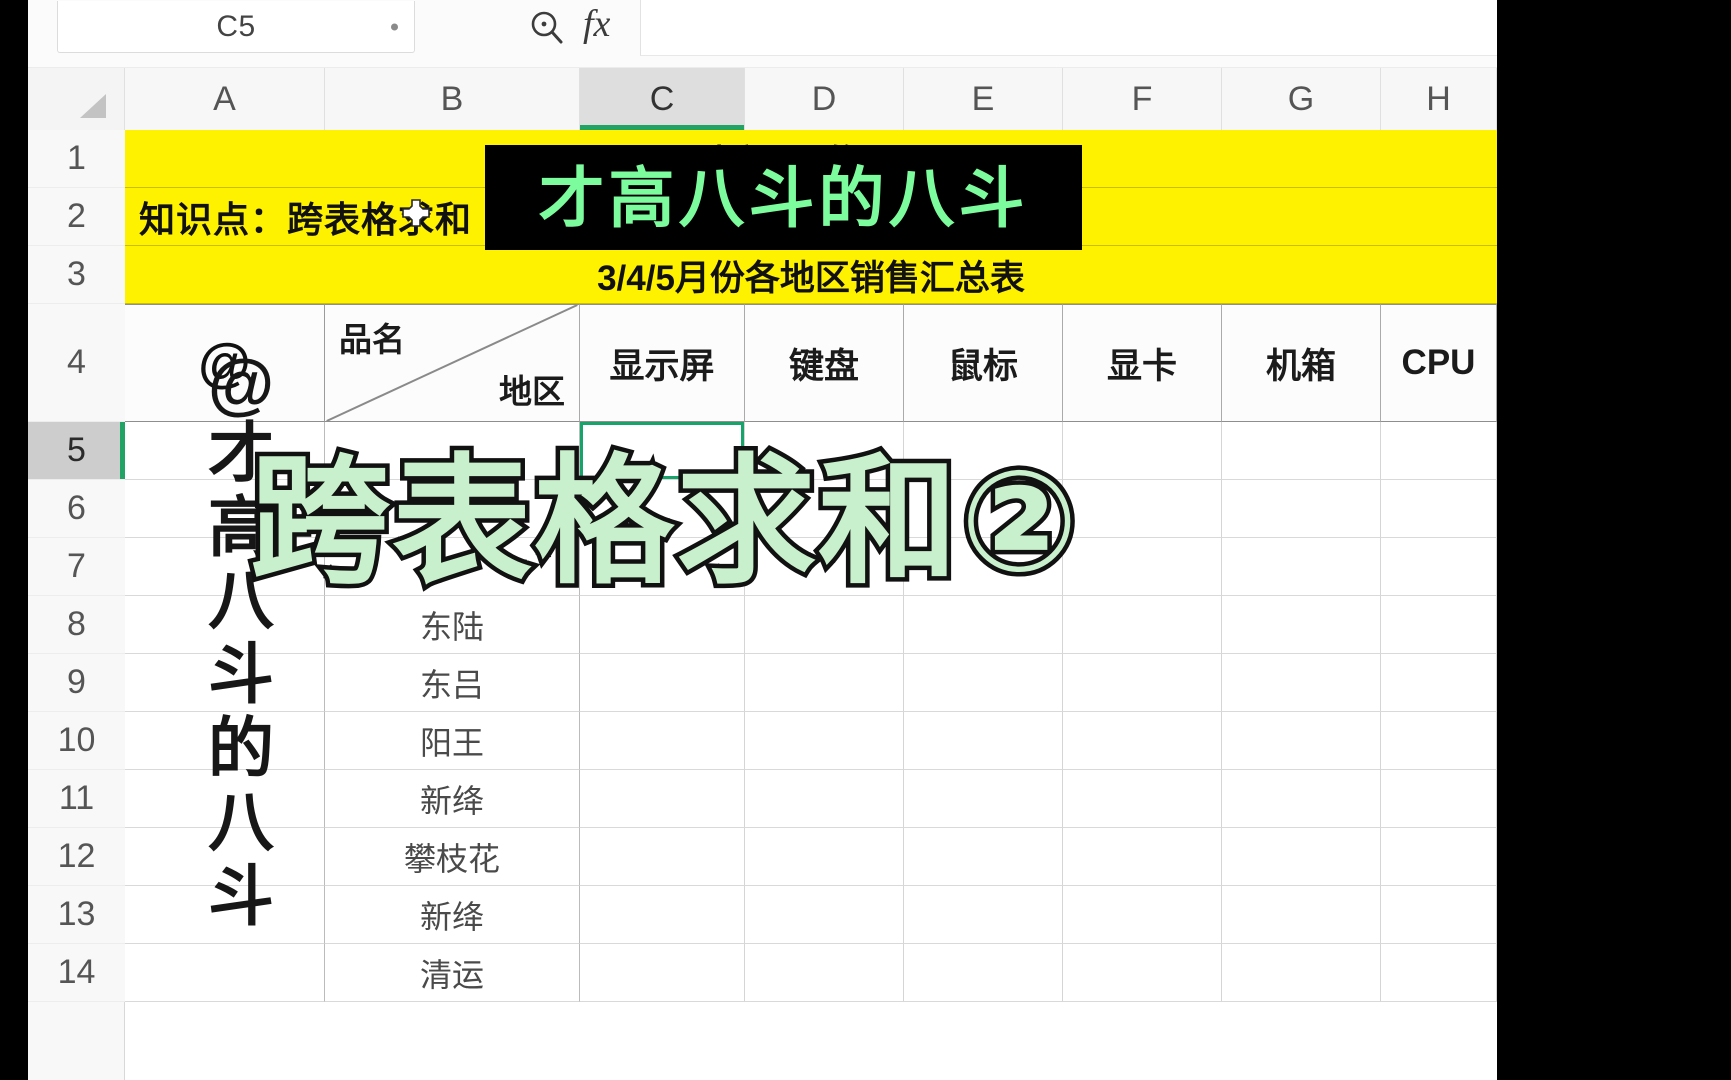 Image resolution: width=1731 pixels, height=1080 pixels. Describe the element at coordinates (1439, 509) in the screenshot. I see `data-cell-h6` at that location.